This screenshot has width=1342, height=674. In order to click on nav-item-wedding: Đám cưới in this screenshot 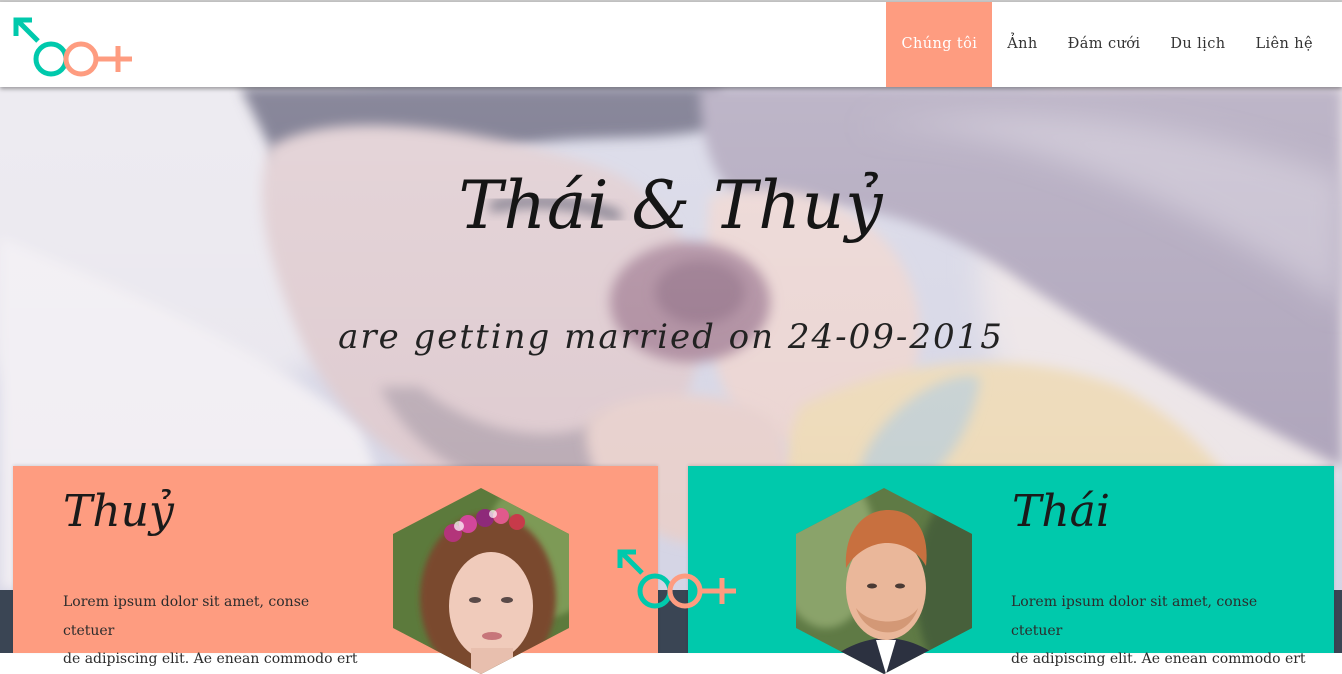, I will do `click(1104, 44)`.